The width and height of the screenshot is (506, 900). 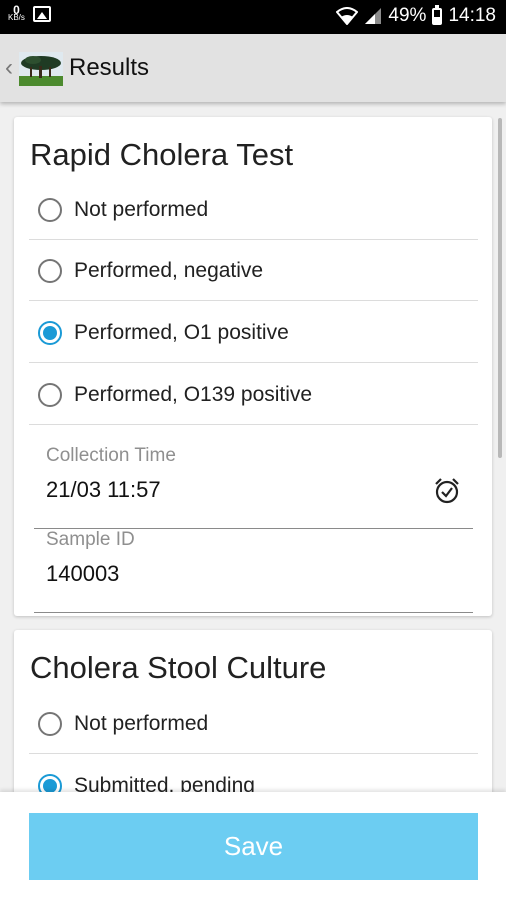 I want to click on sample-id-field: Sample ID 140003, so click(x=253, y=571).